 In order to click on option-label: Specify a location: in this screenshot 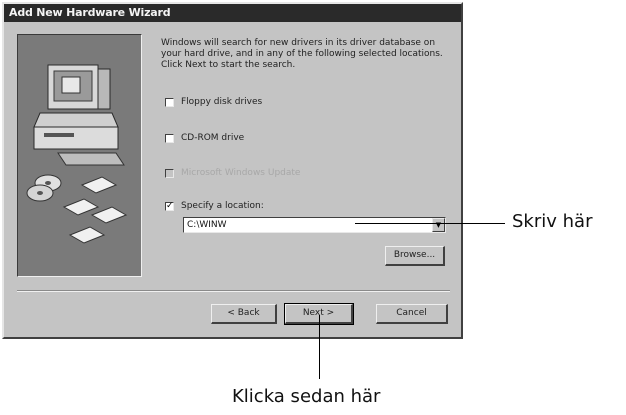, I will do `click(222, 206)`.